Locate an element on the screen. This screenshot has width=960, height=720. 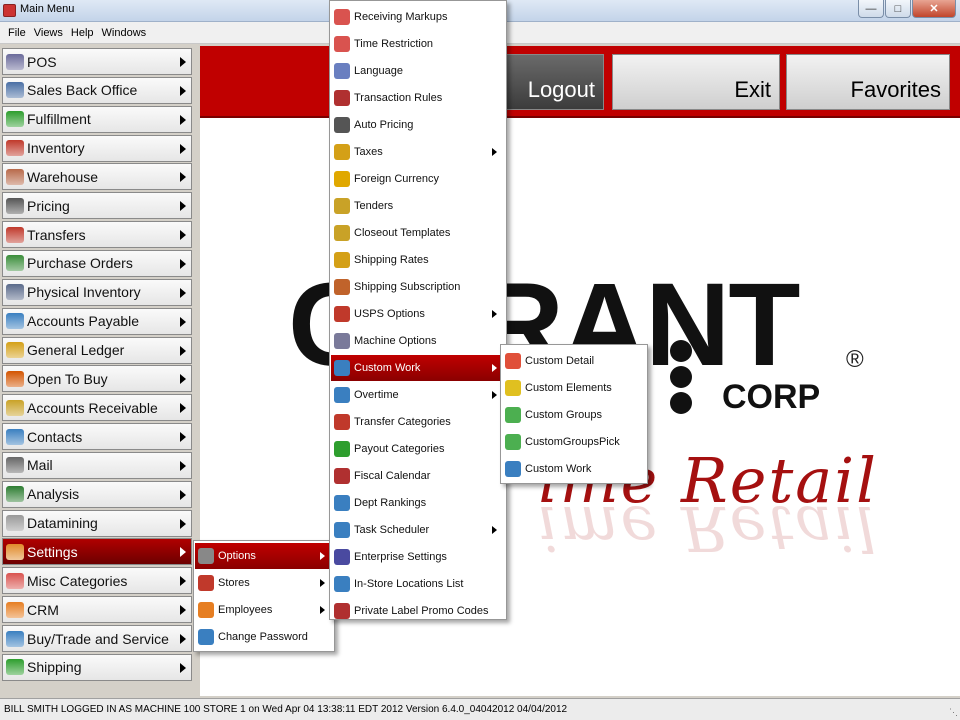
sidebar-item-transfers: Transfers is located at coordinates (97, 235).